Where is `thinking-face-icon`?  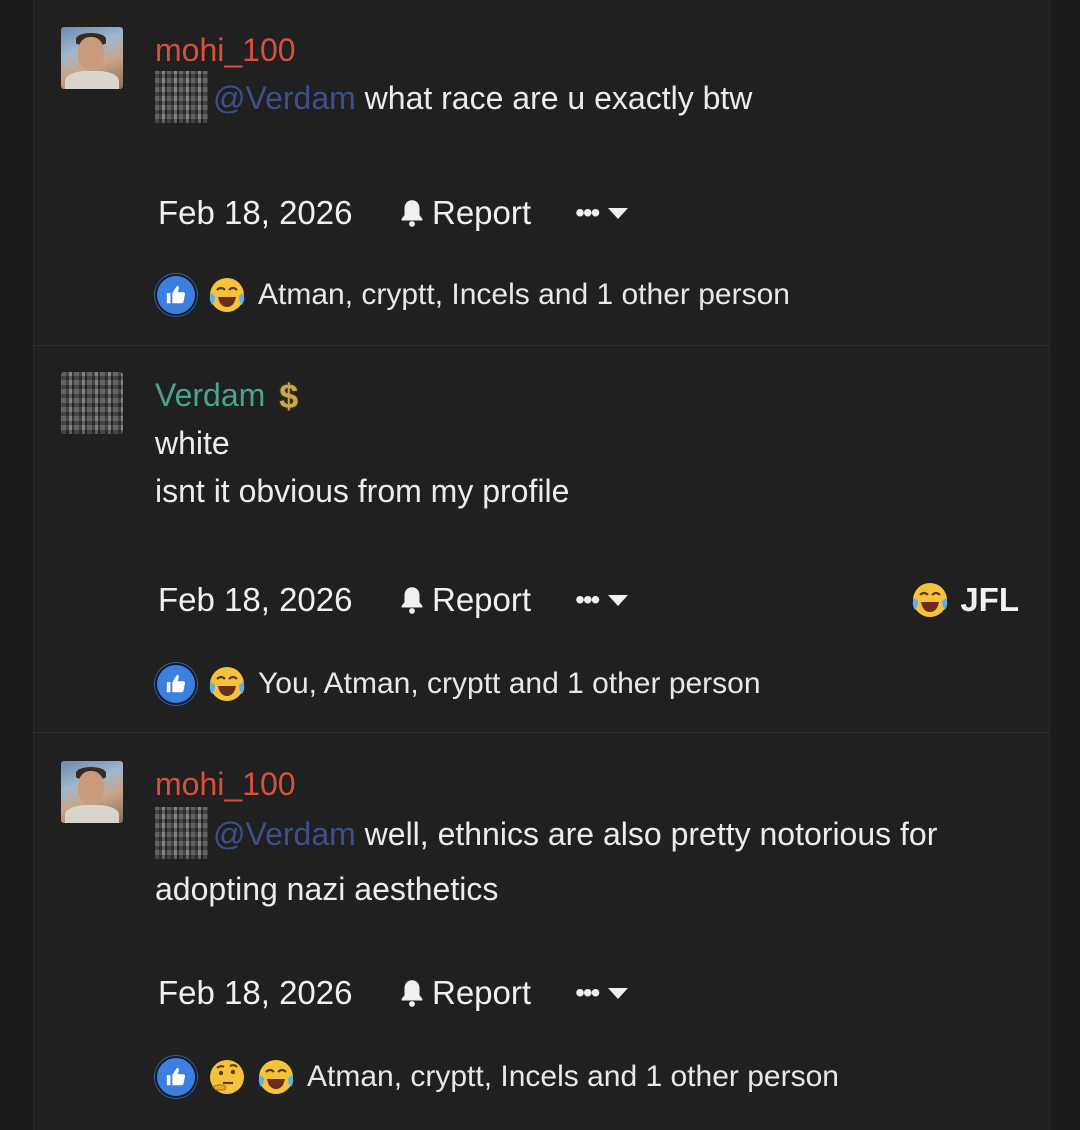 thinking-face-icon is located at coordinates (227, 1077).